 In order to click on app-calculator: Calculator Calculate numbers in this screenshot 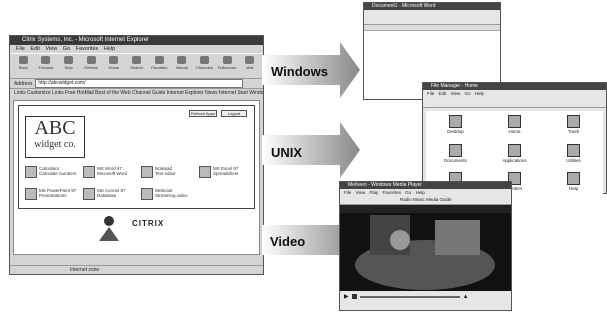, I will do `click(52, 172)`.